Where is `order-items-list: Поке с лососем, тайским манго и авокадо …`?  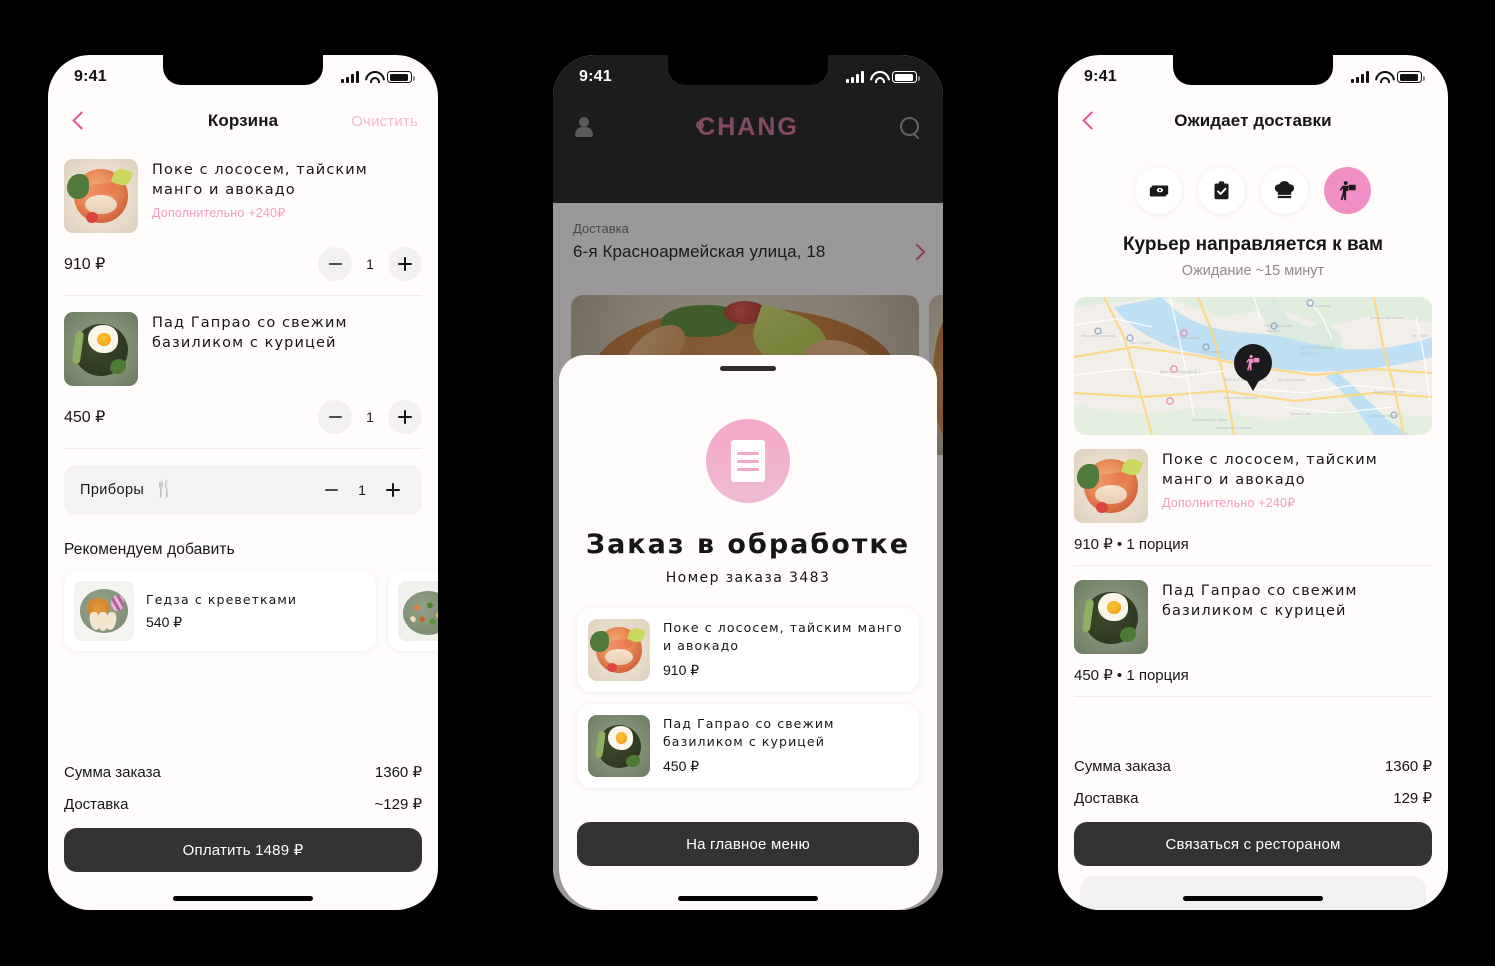 order-items-list: Поке с лососем, тайским манго и авокадо … is located at coordinates (748, 698).